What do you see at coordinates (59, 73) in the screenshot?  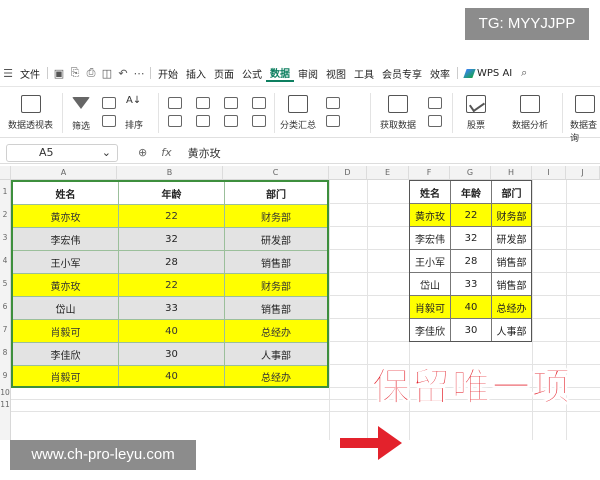 I see `save-icon: ▣` at bounding box center [59, 73].